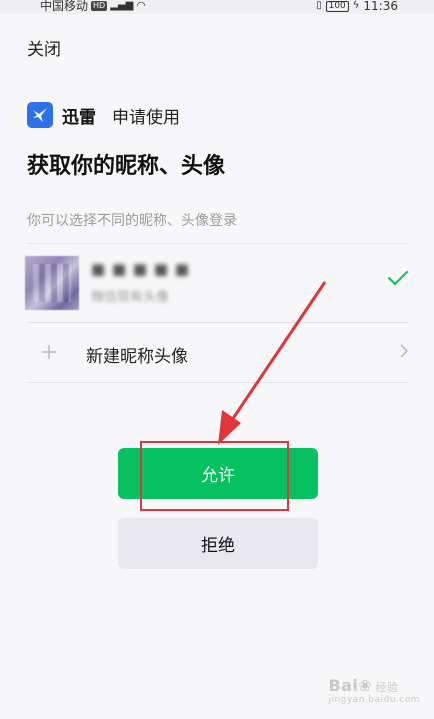 The image size is (434, 719). I want to click on status-right: ▯ 100 ϟ 11:36, so click(357, 6).